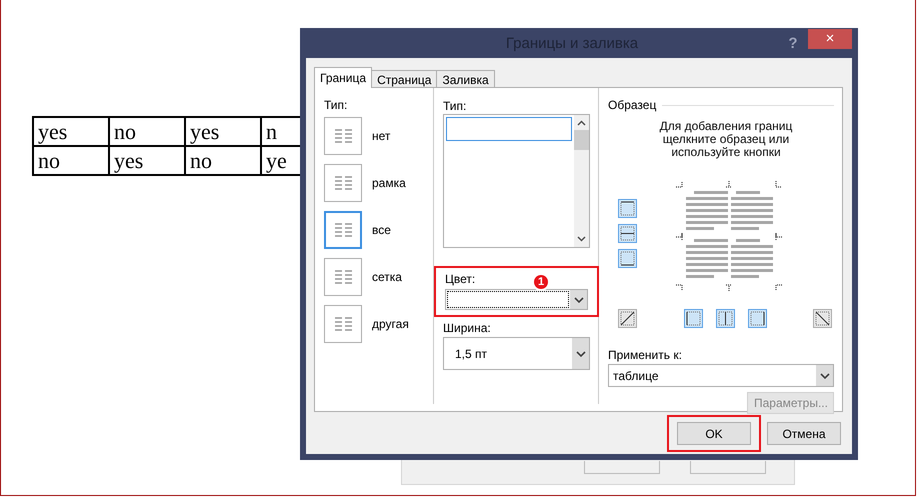  I want to click on preview-hint: Для добавления границ щелкните образец или используйте кнопки, so click(726, 139).